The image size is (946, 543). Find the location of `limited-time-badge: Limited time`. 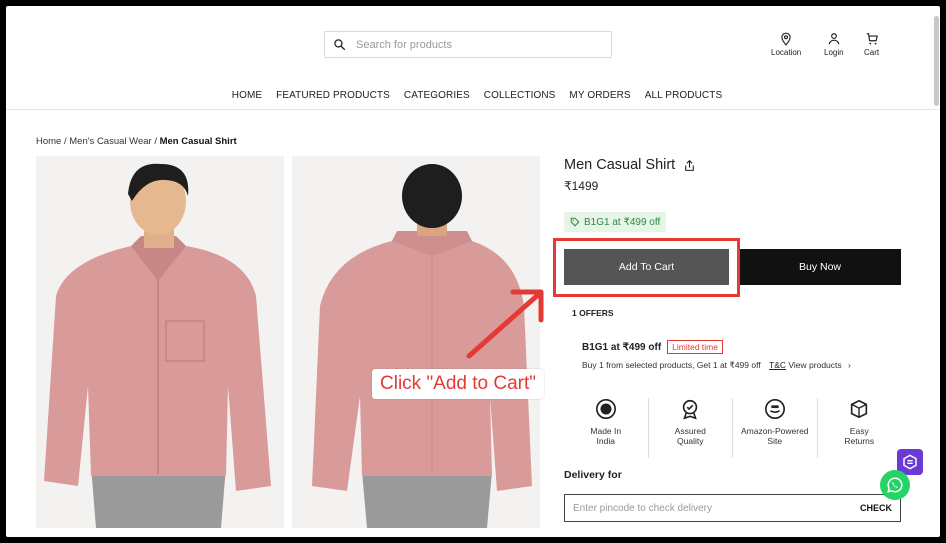

limited-time-badge: Limited time is located at coordinates (695, 347).